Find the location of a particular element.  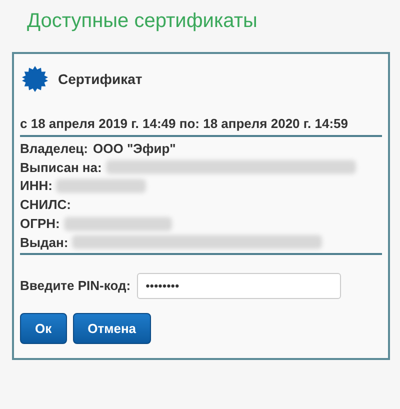

field-label: Выдан: is located at coordinates (44, 242).